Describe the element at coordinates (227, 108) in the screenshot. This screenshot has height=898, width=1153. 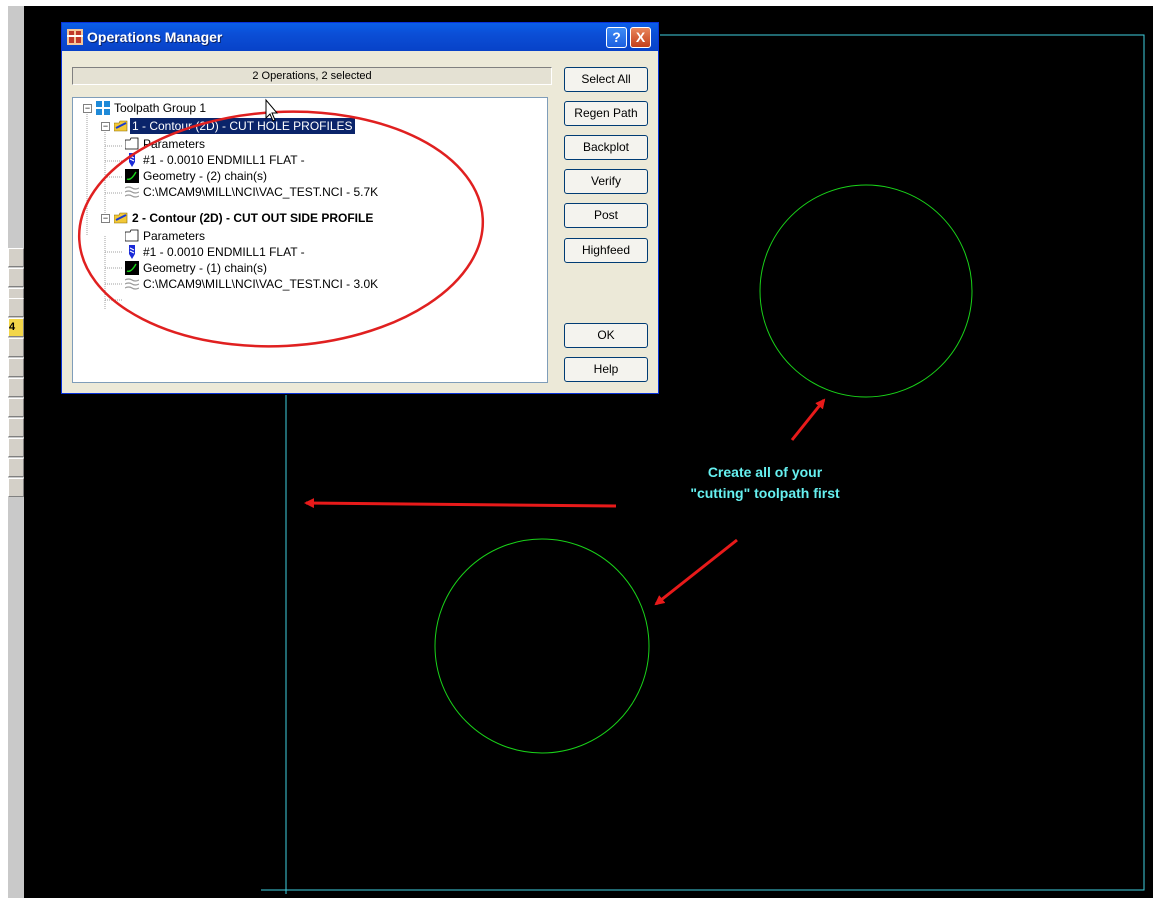
I see `tree-node-group: − Toolpath Group 1` at that location.